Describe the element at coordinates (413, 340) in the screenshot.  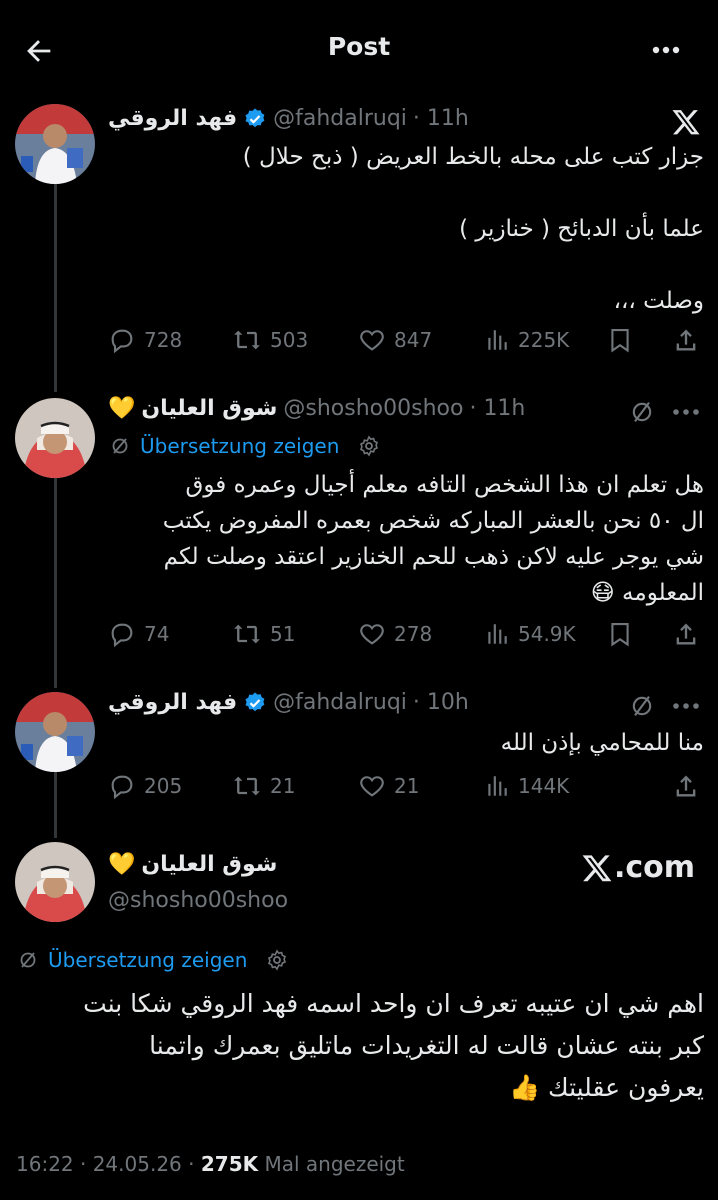
I see `like-count: 847` at that location.